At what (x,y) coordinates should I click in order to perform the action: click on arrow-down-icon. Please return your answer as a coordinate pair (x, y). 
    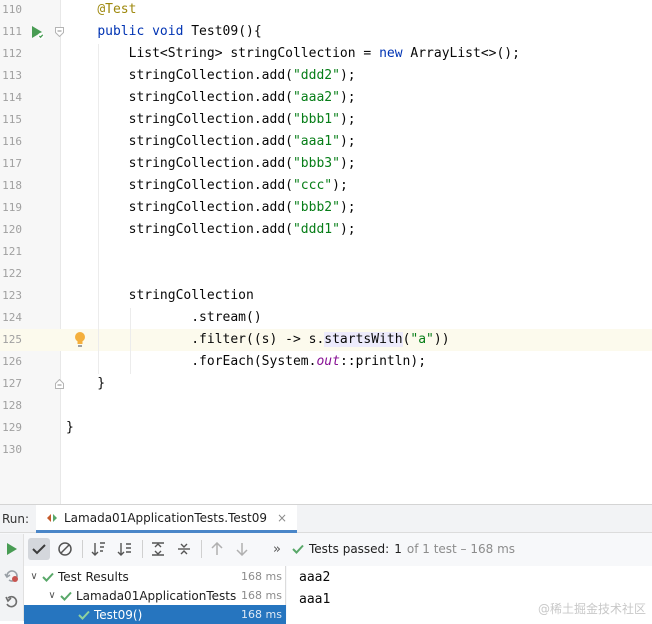
    Looking at the image, I should click on (242, 549).